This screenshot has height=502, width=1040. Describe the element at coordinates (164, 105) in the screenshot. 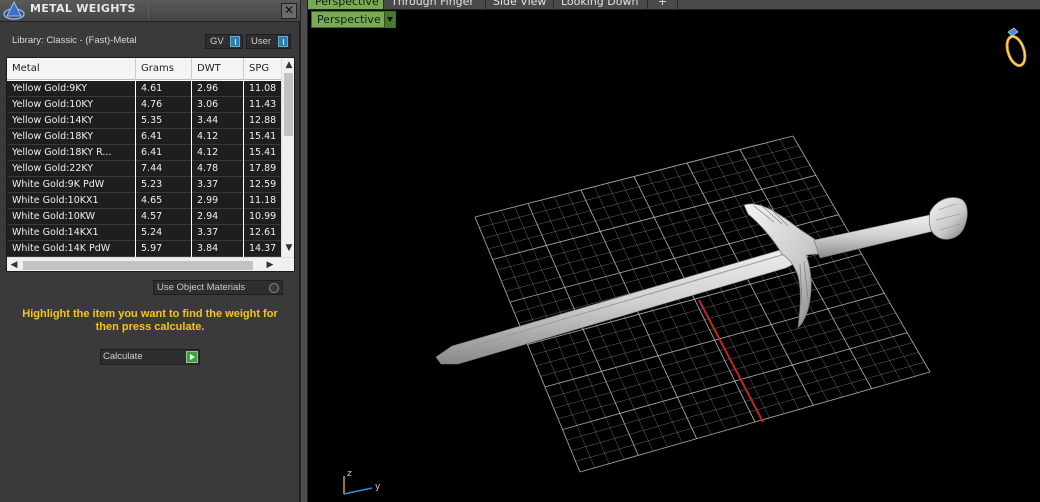

I see `table-cell: 4.76` at that location.